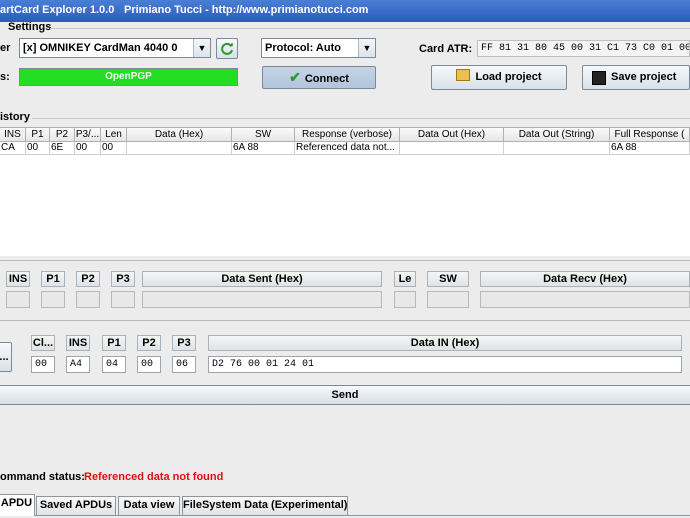 The height and width of the screenshot is (518, 690). Describe the element at coordinates (644, 77) in the screenshot. I see `save-project-label: Save project` at that location.